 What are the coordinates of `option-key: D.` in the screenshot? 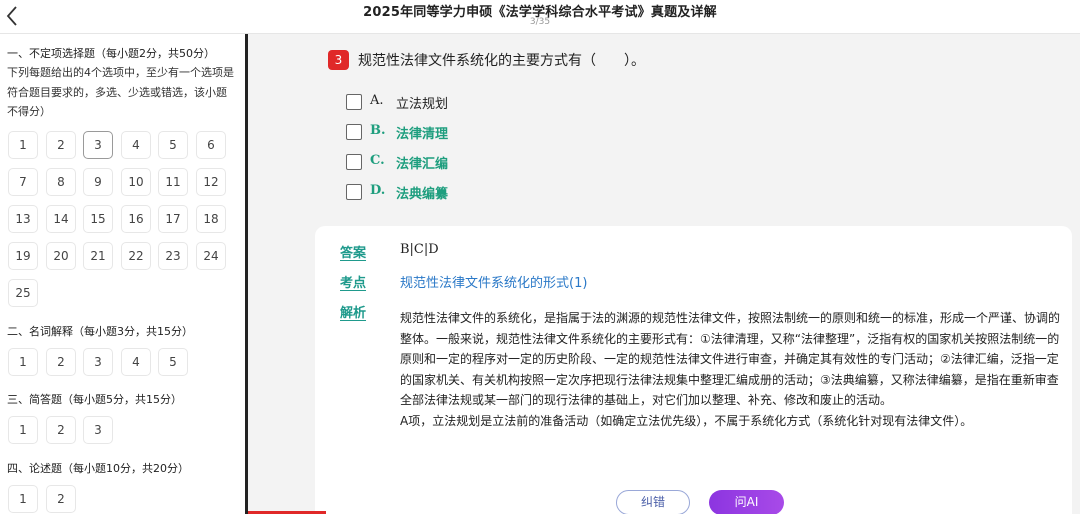 It's located at (378, 190).